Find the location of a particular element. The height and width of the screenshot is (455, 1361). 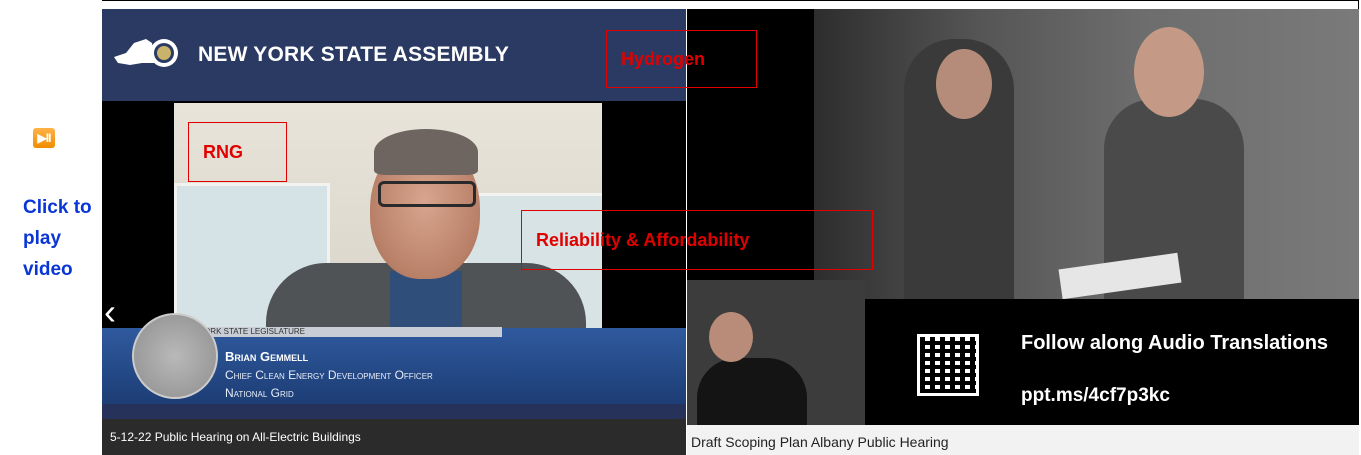

woman-face is located at coordinates (964, 84).